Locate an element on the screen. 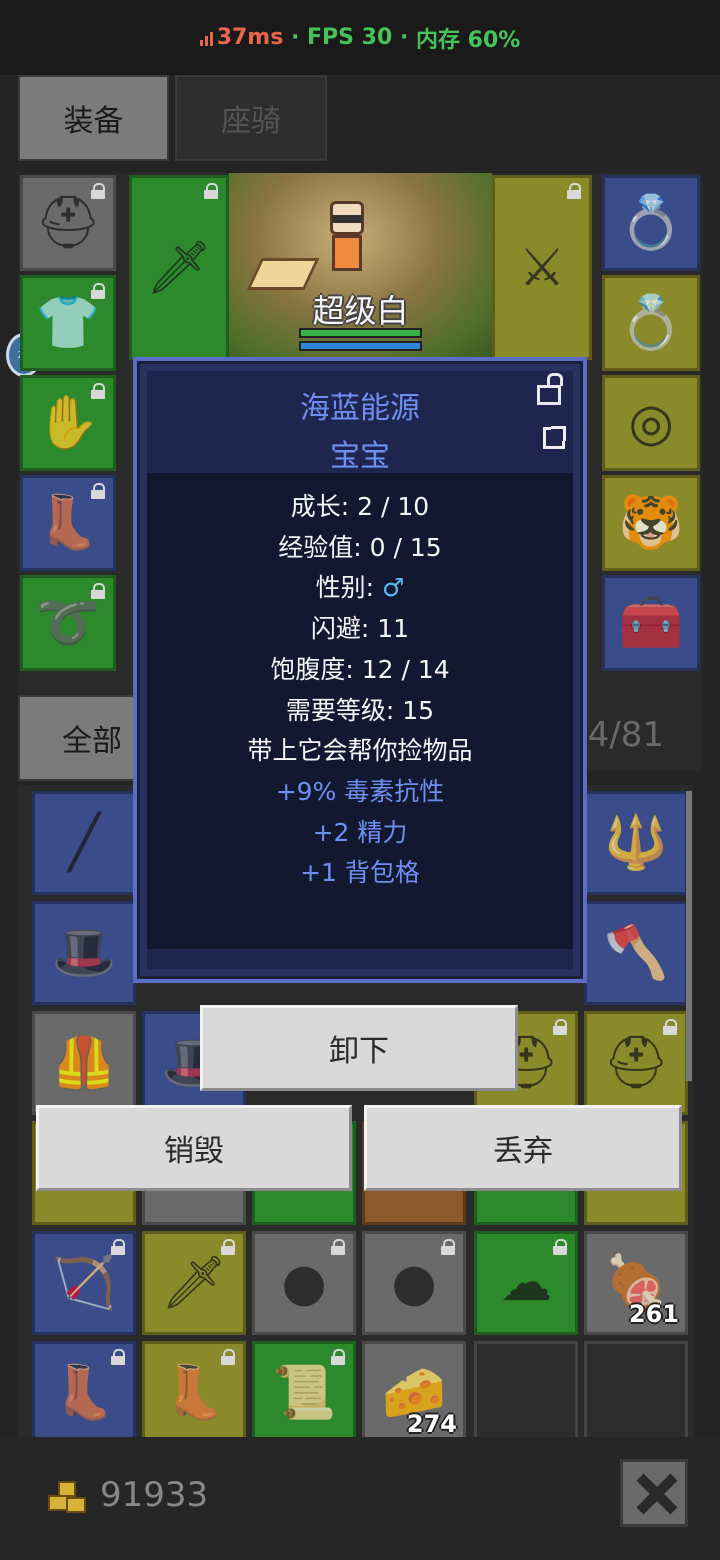 This screenshot has height=1560, width=720. gold-amount: 91933 is located at coordinates (154, 1495).